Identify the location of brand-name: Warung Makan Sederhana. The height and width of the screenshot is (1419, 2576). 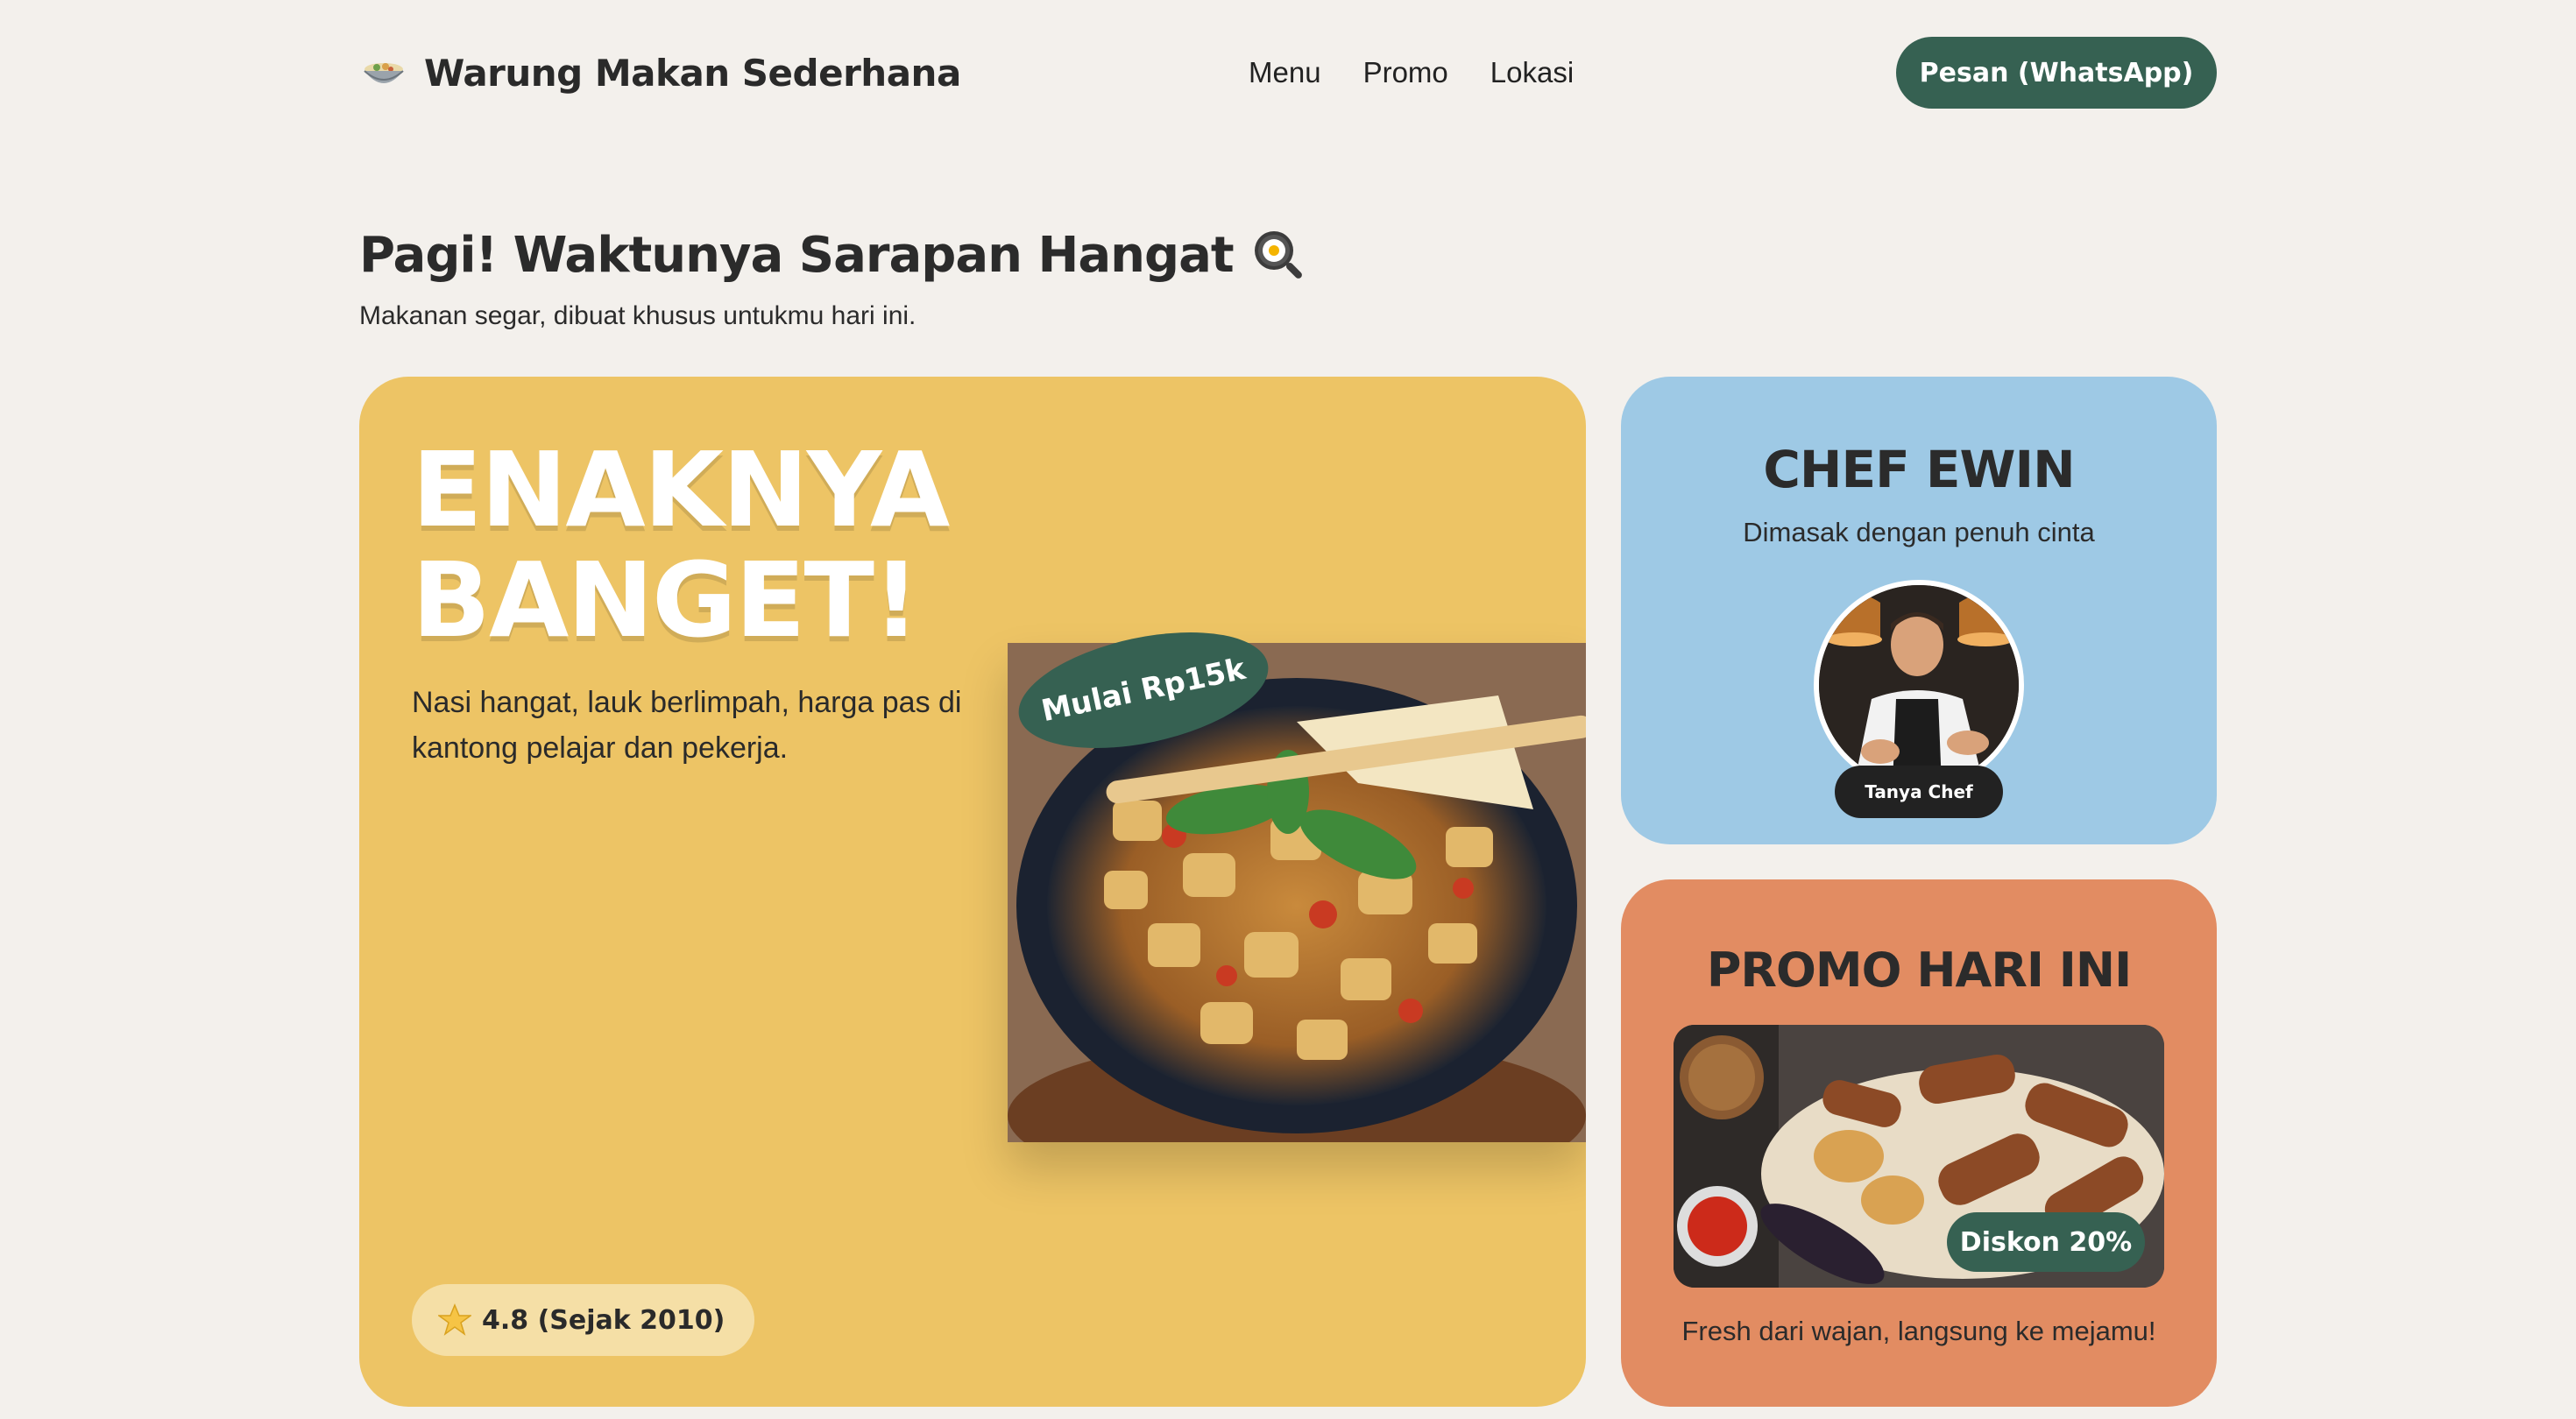
(692, 73).